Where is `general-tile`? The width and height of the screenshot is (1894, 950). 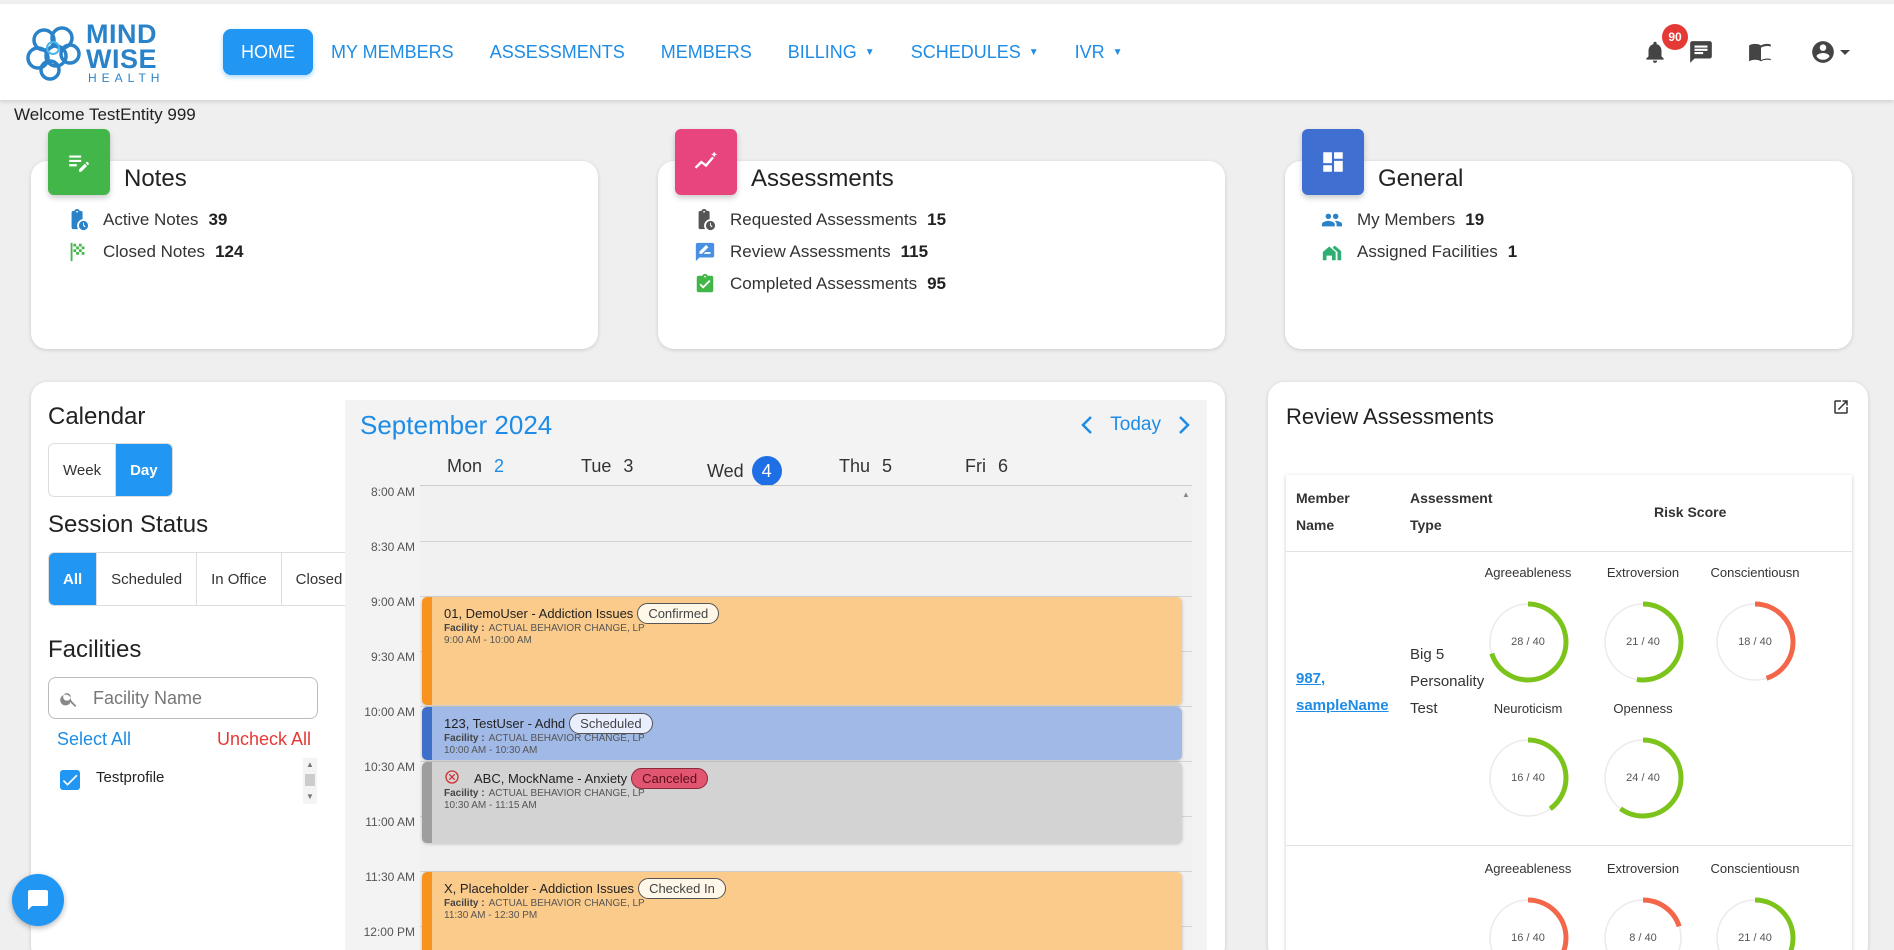 general-tile is located at coordinates (1333, 162).